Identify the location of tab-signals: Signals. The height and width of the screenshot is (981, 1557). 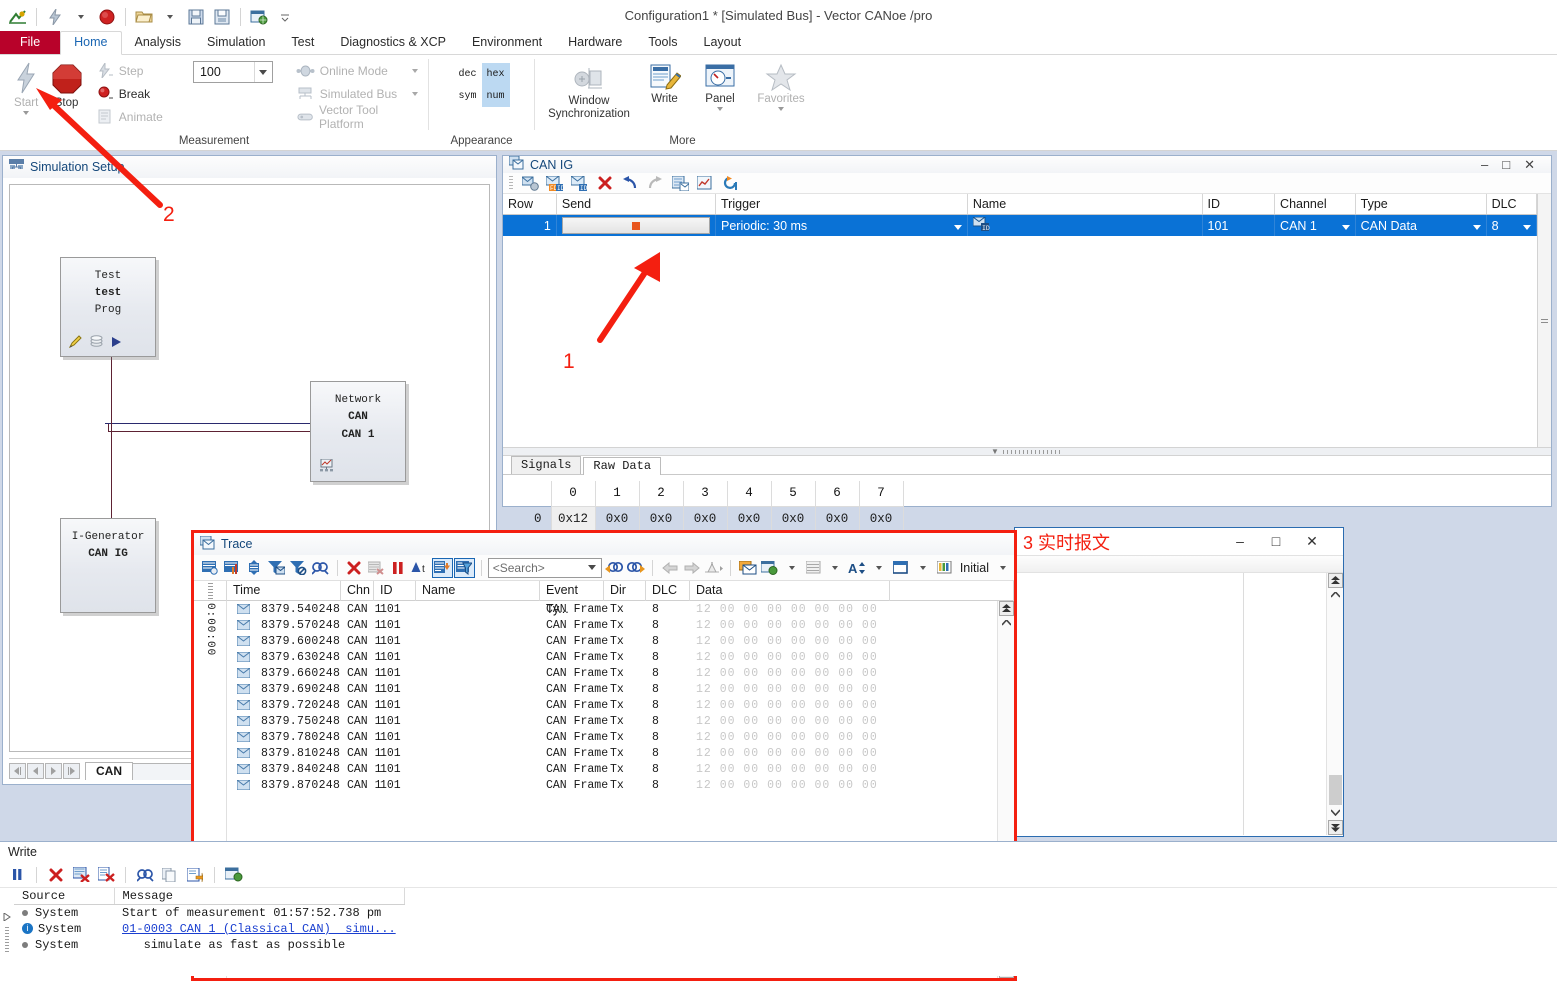
(546, 465).